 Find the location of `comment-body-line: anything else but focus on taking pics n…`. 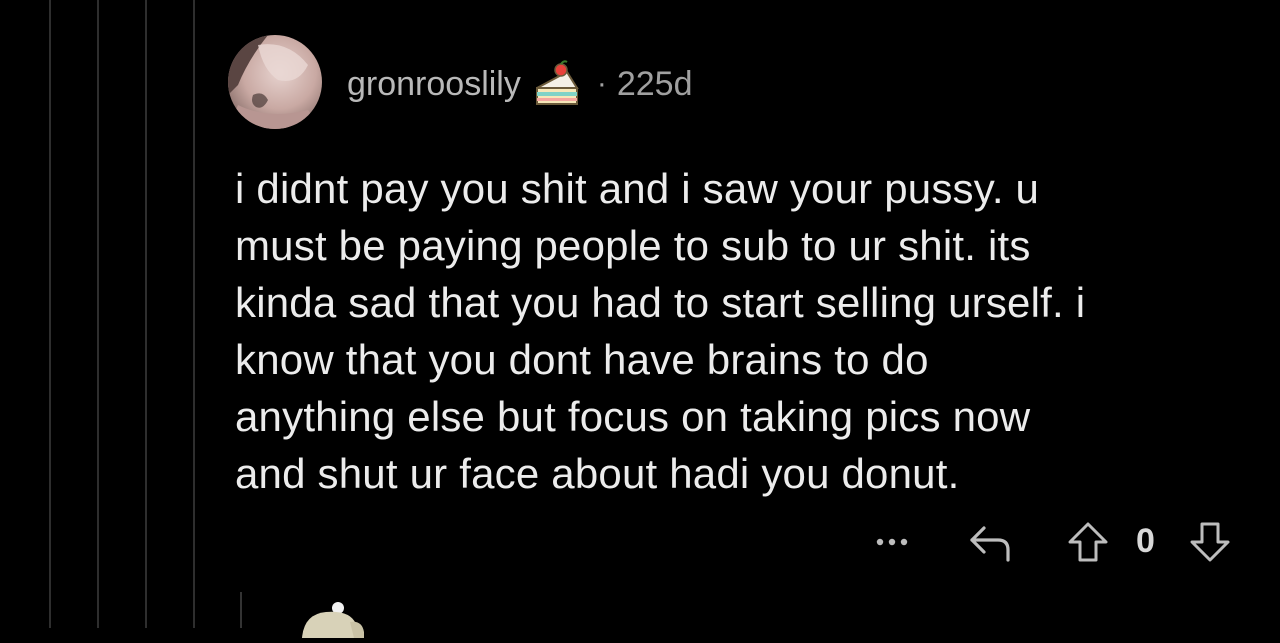

comment-body-line: anything else but focus on taking pics n… is located at coordinates (633, 416).